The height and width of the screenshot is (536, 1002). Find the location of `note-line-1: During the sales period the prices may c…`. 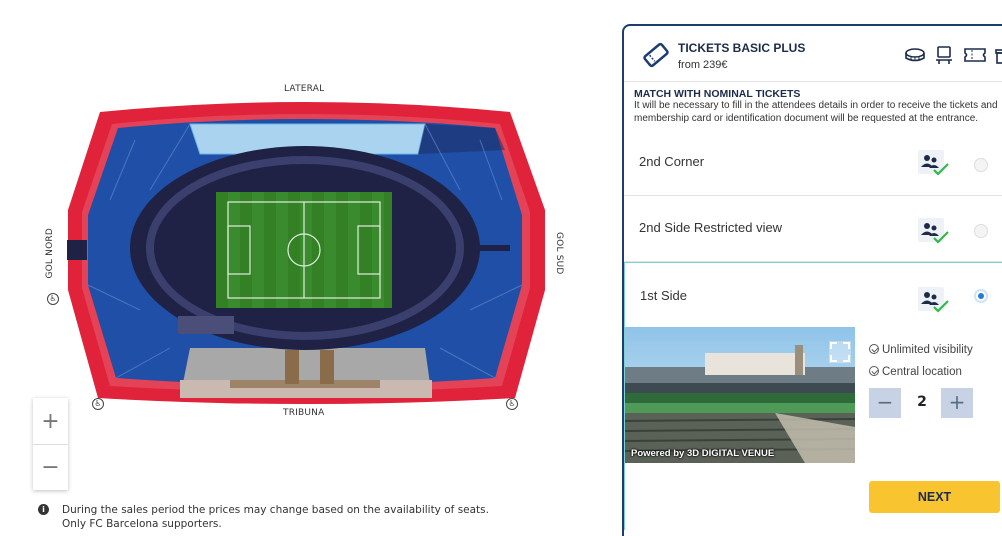

note-line-1: During the sales period the prices may c… is located at coordinates (275, 510).